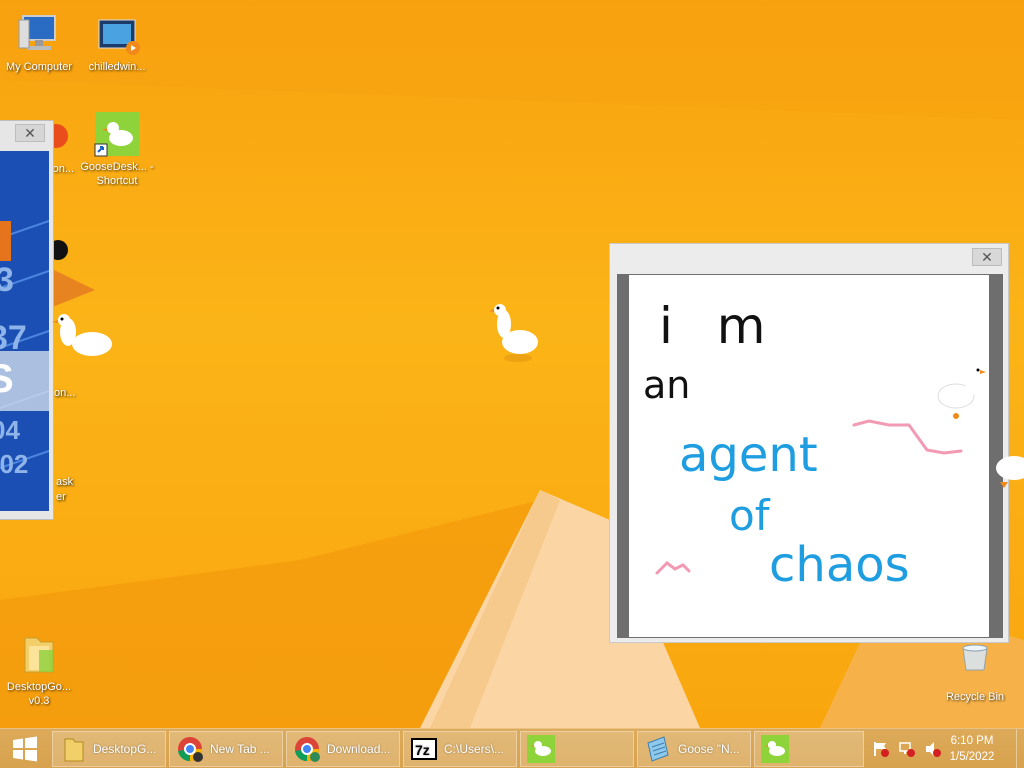 The image size is (1024, 768). What do you see at coordinates (7, 280) in the screenshot?
I see `left-window-text-3: 3` at bounding box center [7, 280].